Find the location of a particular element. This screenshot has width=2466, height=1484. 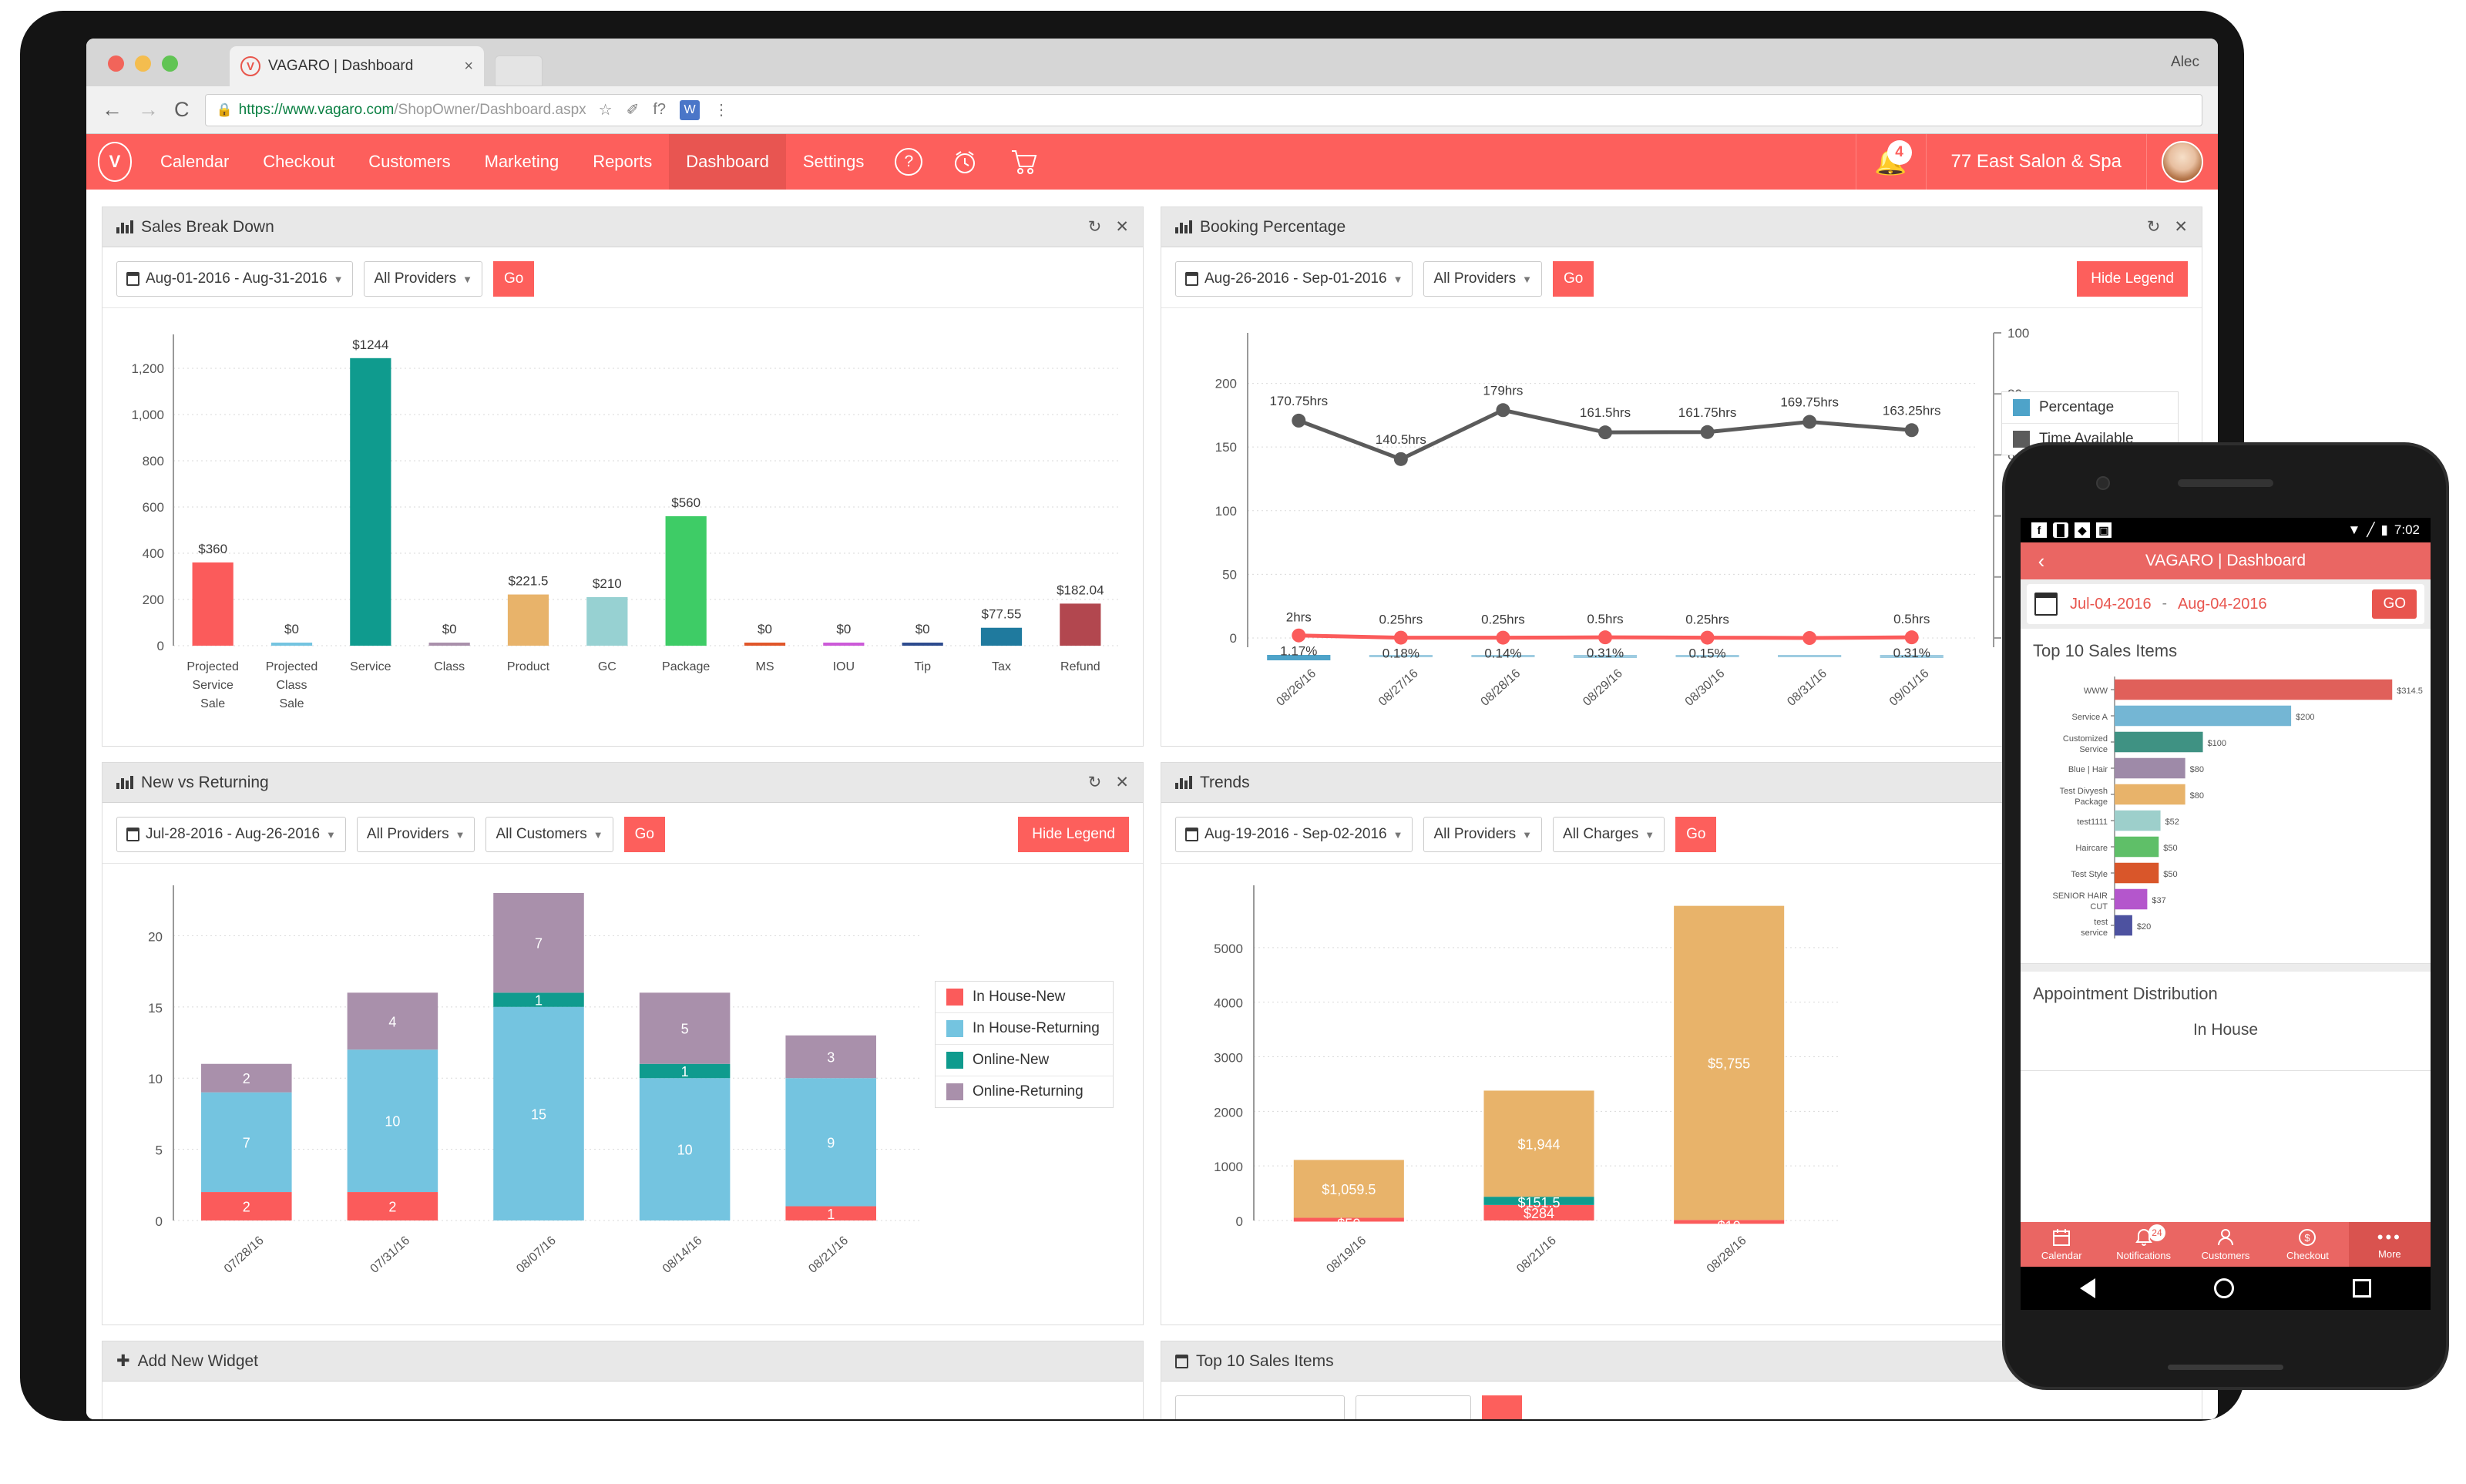

nav-item-customers: Customers is located at coordinates (409, 162).